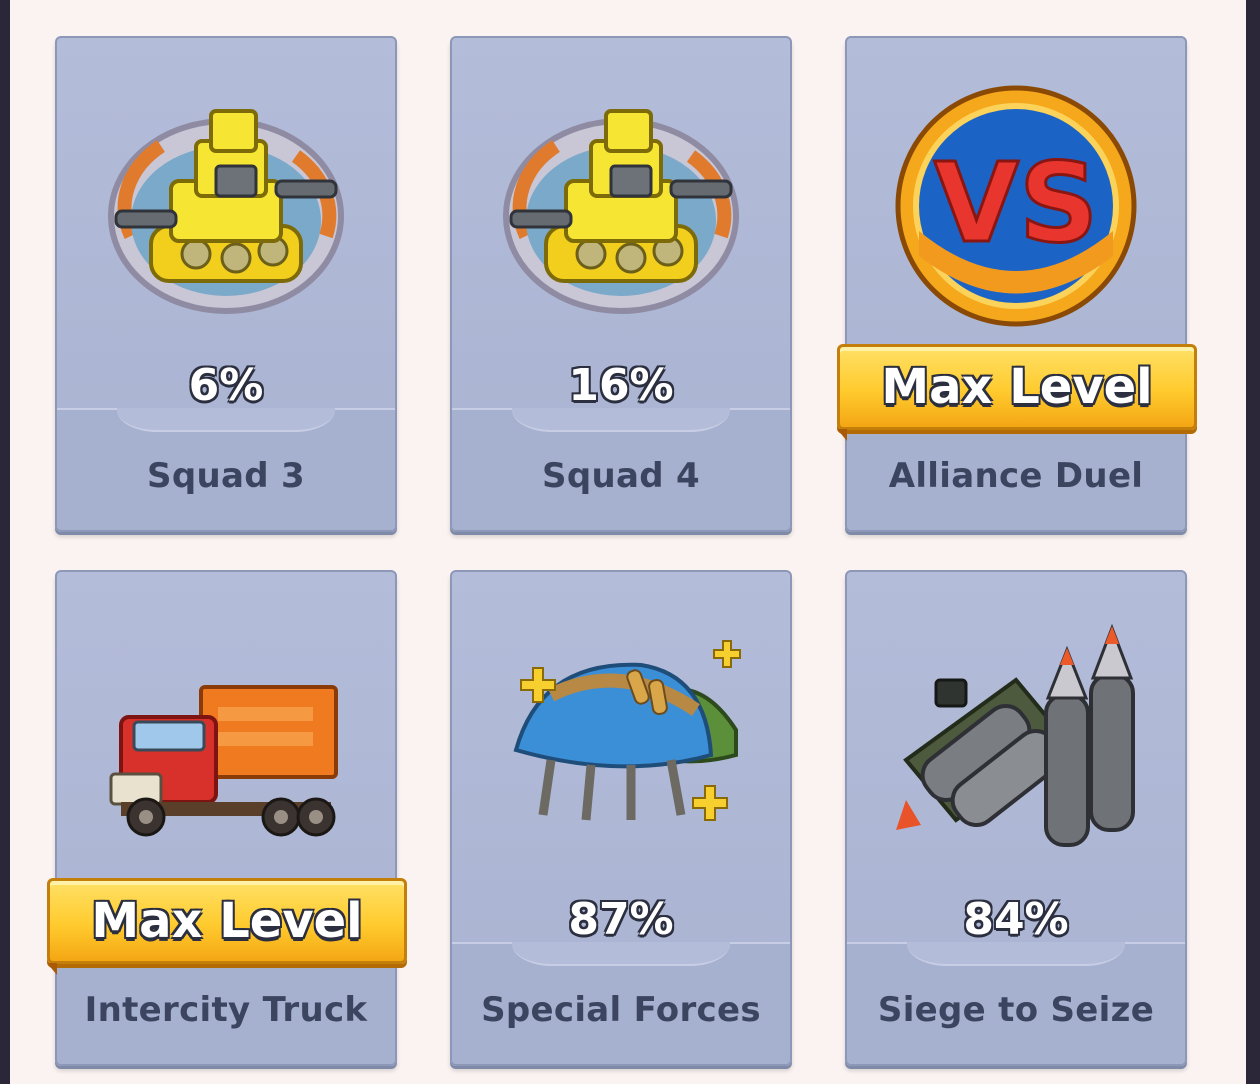  What do you see at coordinates (5, 542) in the screenshot?
I see `frame-left` at bounding box center [5, 542].